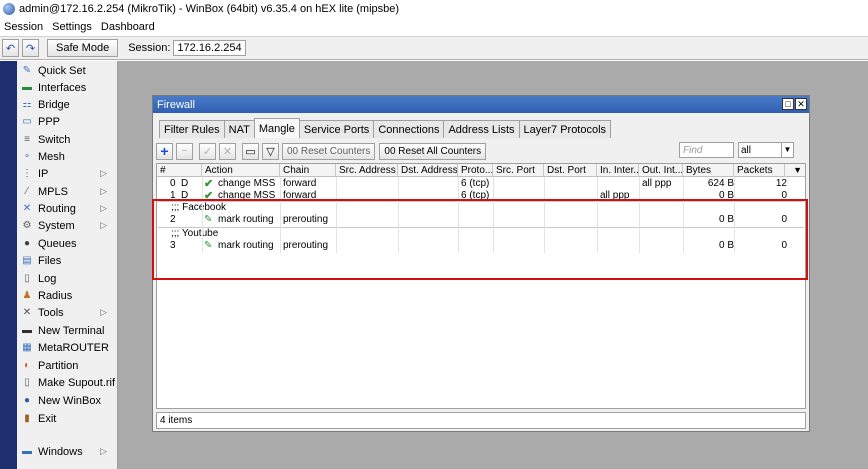 Image resolution: width=868 pixels, height=469 pixels. Describe the element at coordinates (58, 365) in the screenshot. I see `sidebar-item-label: Partition` at that location.